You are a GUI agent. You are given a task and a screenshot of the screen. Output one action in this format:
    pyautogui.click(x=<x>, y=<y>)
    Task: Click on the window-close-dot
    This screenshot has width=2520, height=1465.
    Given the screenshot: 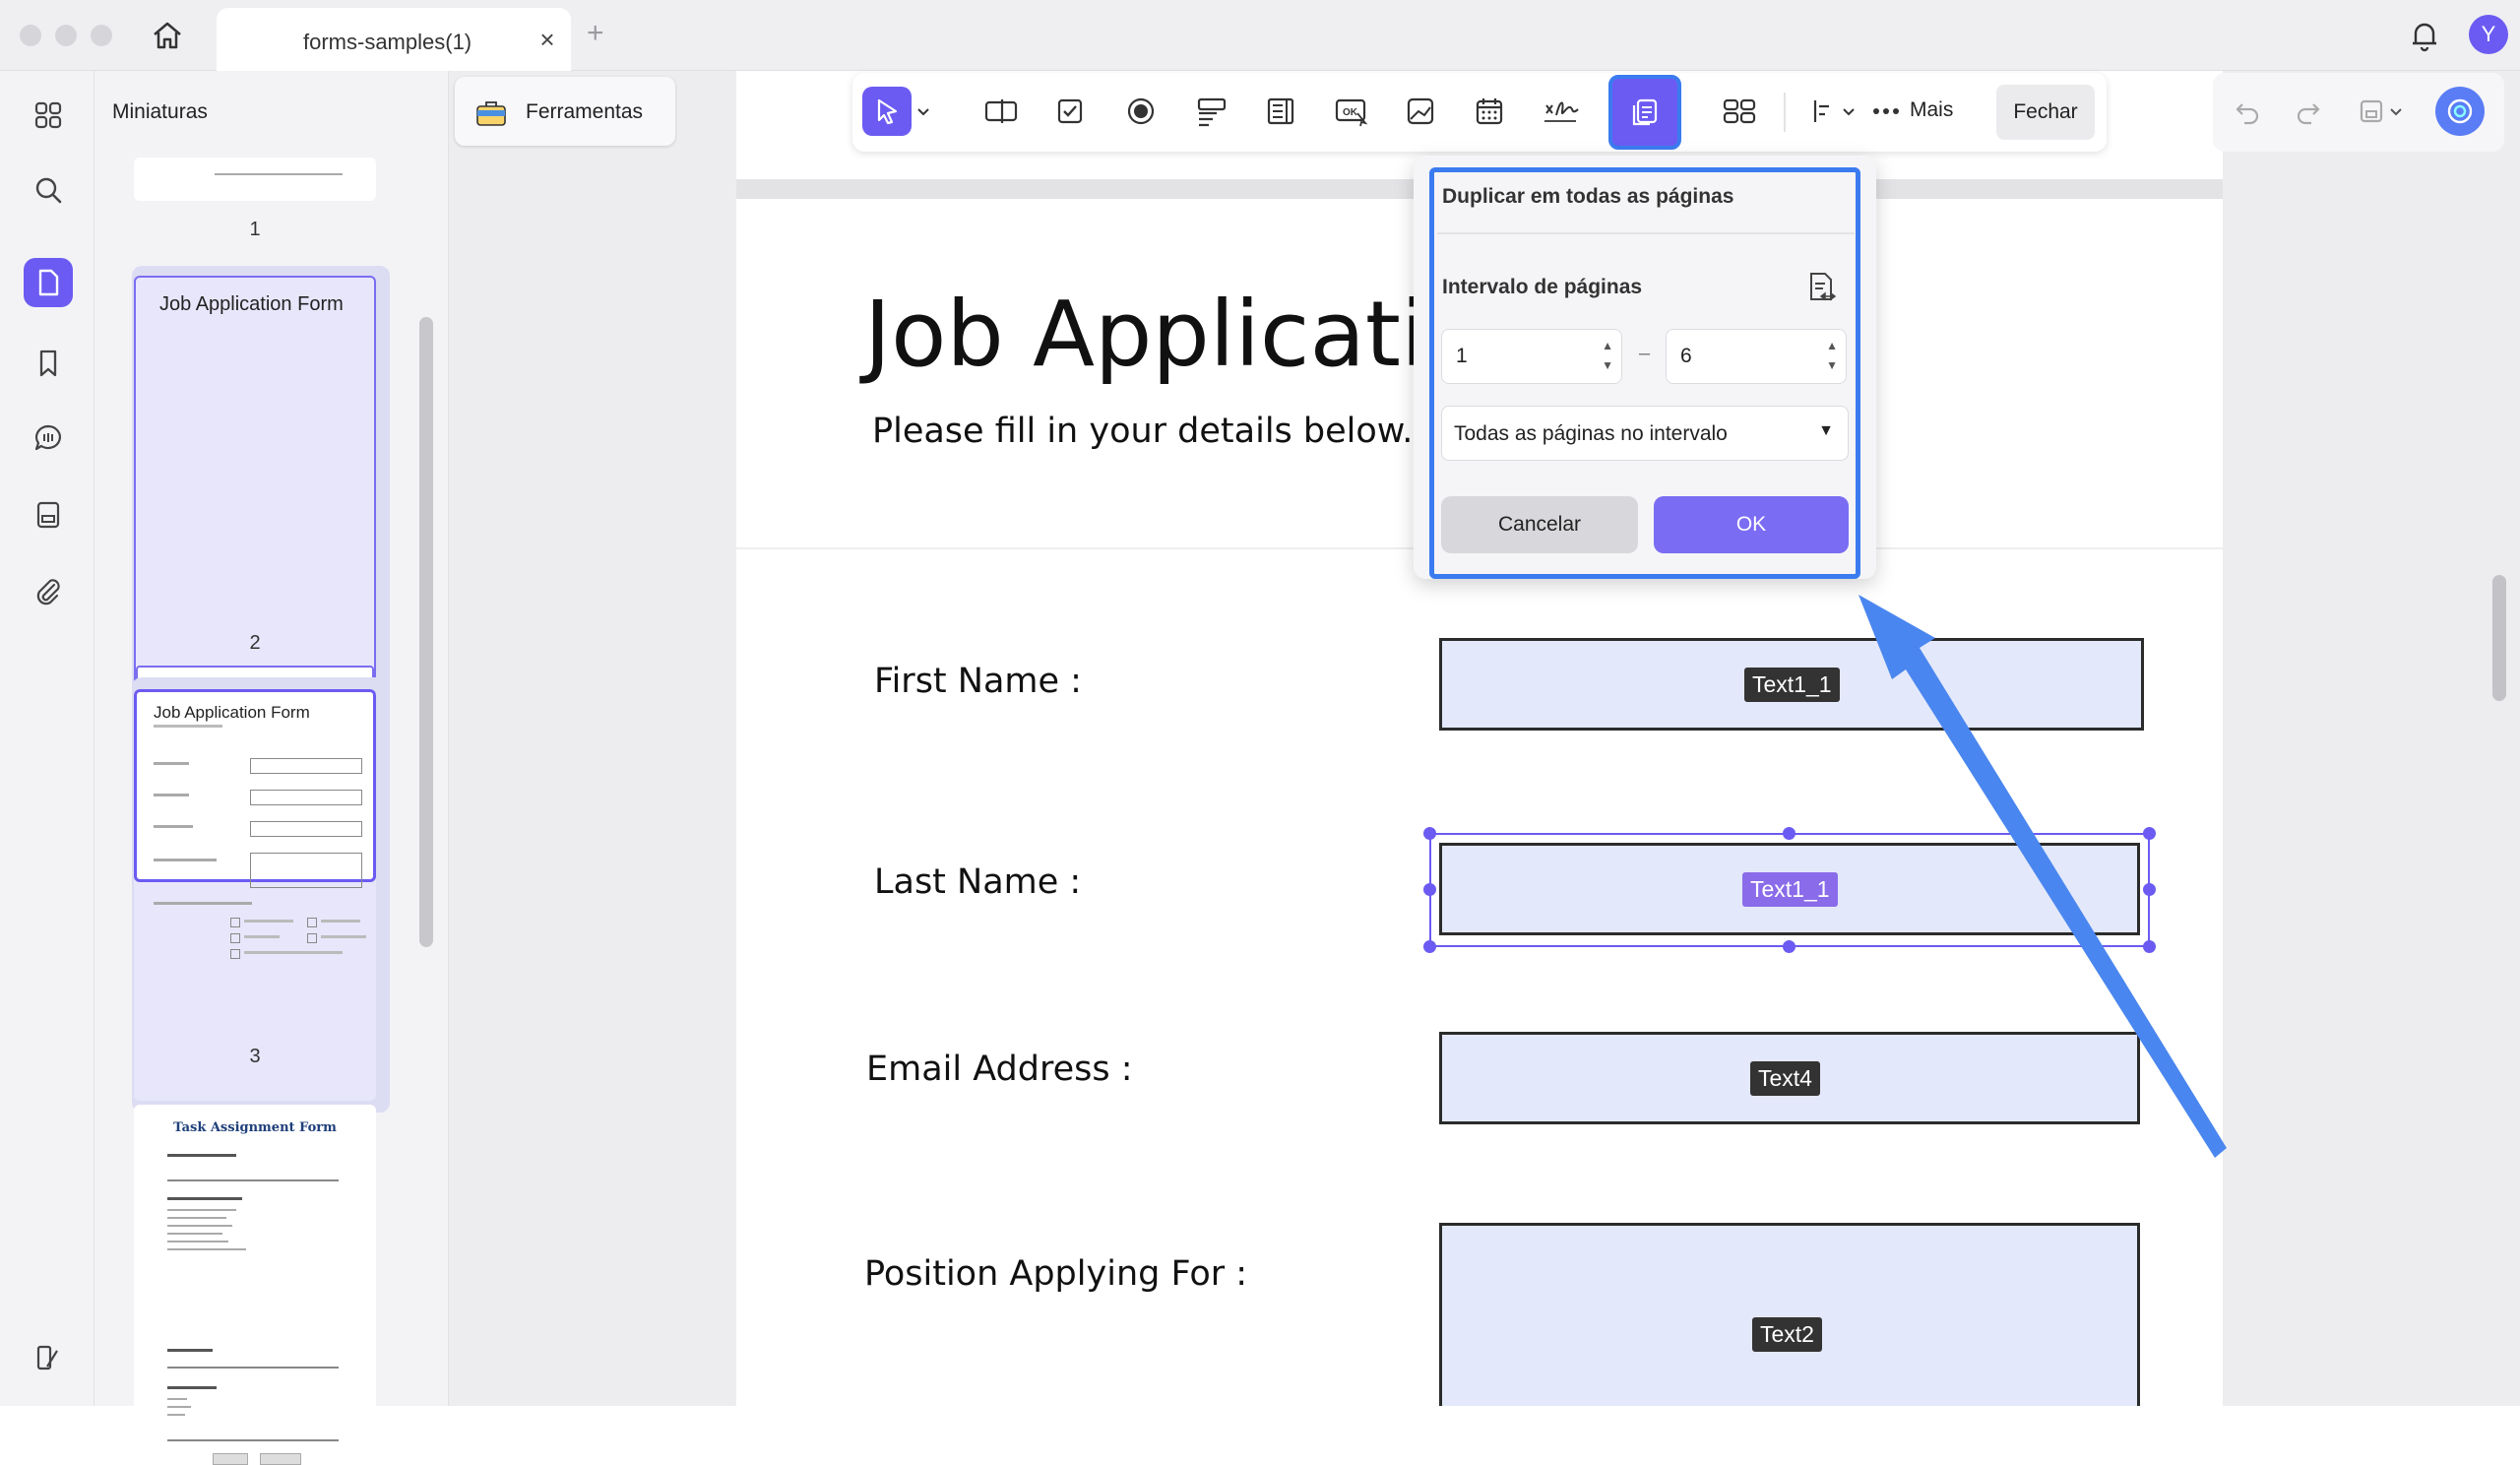 What is the action you would take?
    pyautogui.click(x=30, y=36)
    